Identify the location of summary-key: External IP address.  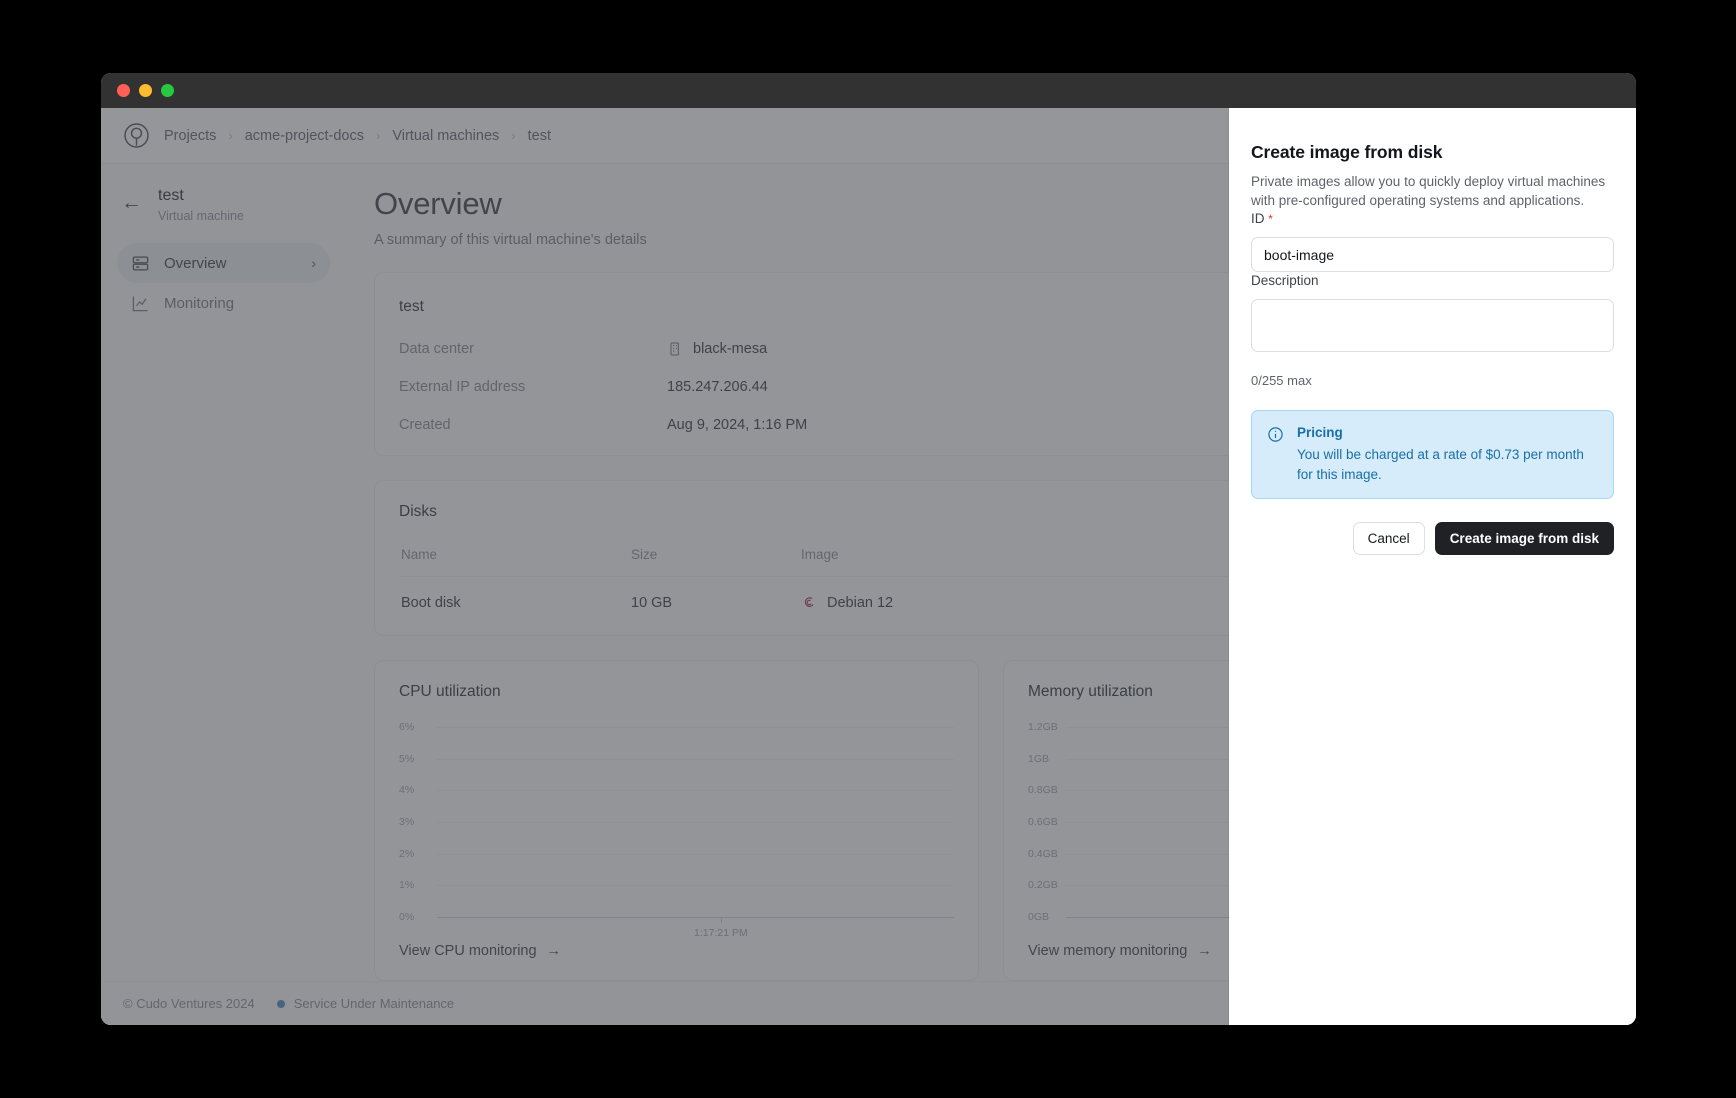
(462, 387).